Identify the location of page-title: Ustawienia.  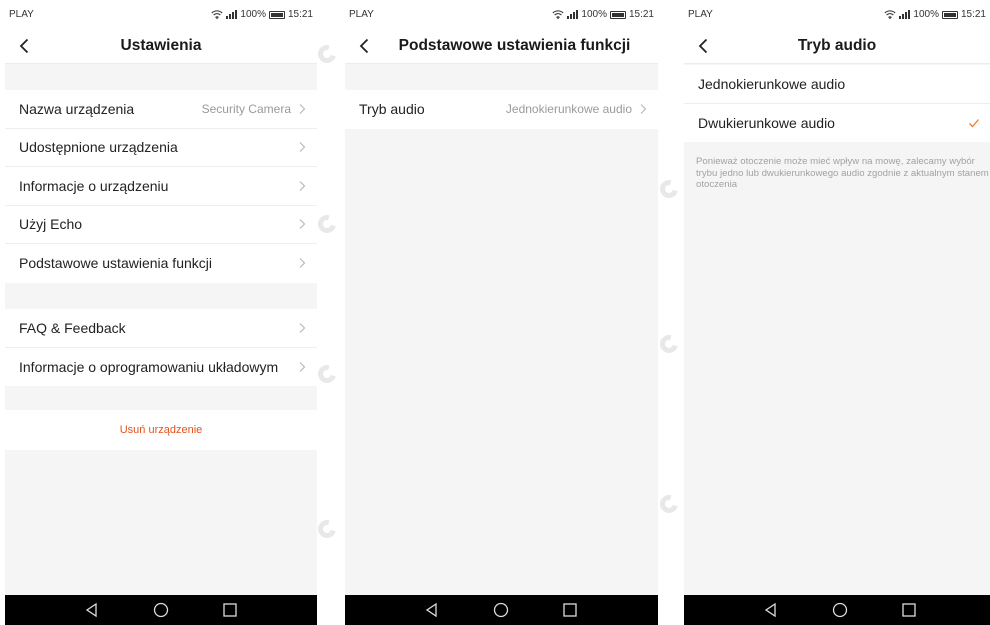
(161, 45).